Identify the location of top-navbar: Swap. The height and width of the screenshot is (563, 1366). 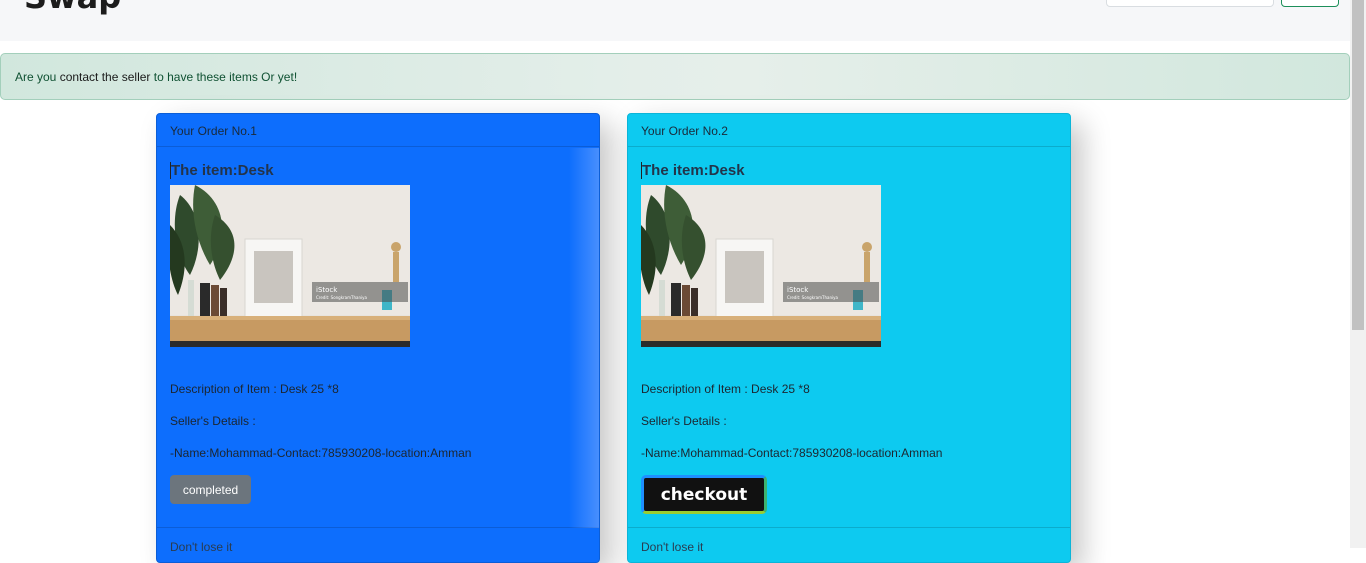
(675, 20).